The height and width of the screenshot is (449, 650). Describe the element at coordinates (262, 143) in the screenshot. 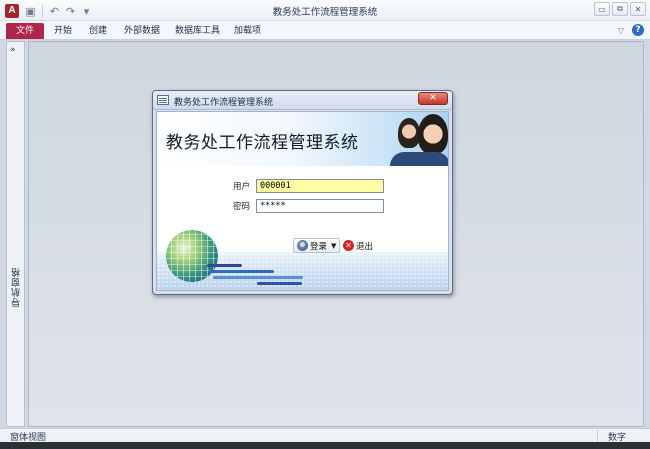

I see `banner-title: 教务处工作流程管理系统` at that location.